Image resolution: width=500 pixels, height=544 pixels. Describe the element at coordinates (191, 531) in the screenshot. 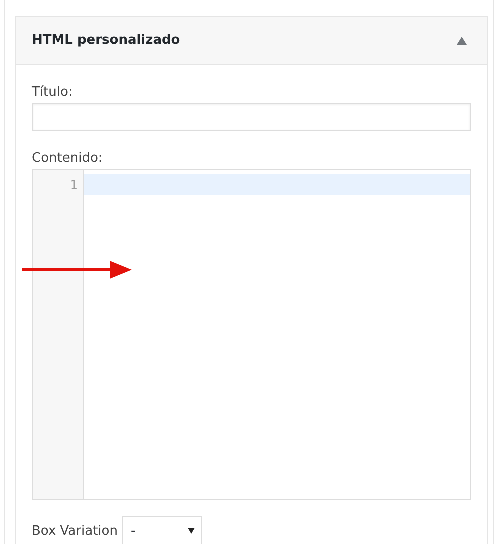

I see `caret-icon` at that location.